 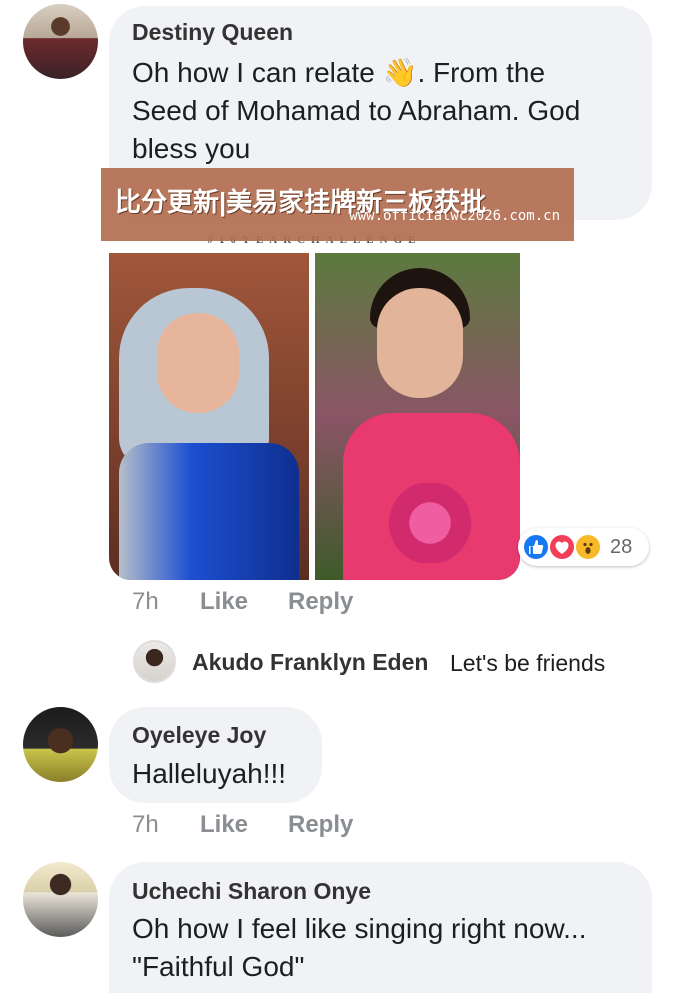 What do you see at coordinates (209, 416) in the screenshot?
I see `photo-before` at bounding box center [209, 416].